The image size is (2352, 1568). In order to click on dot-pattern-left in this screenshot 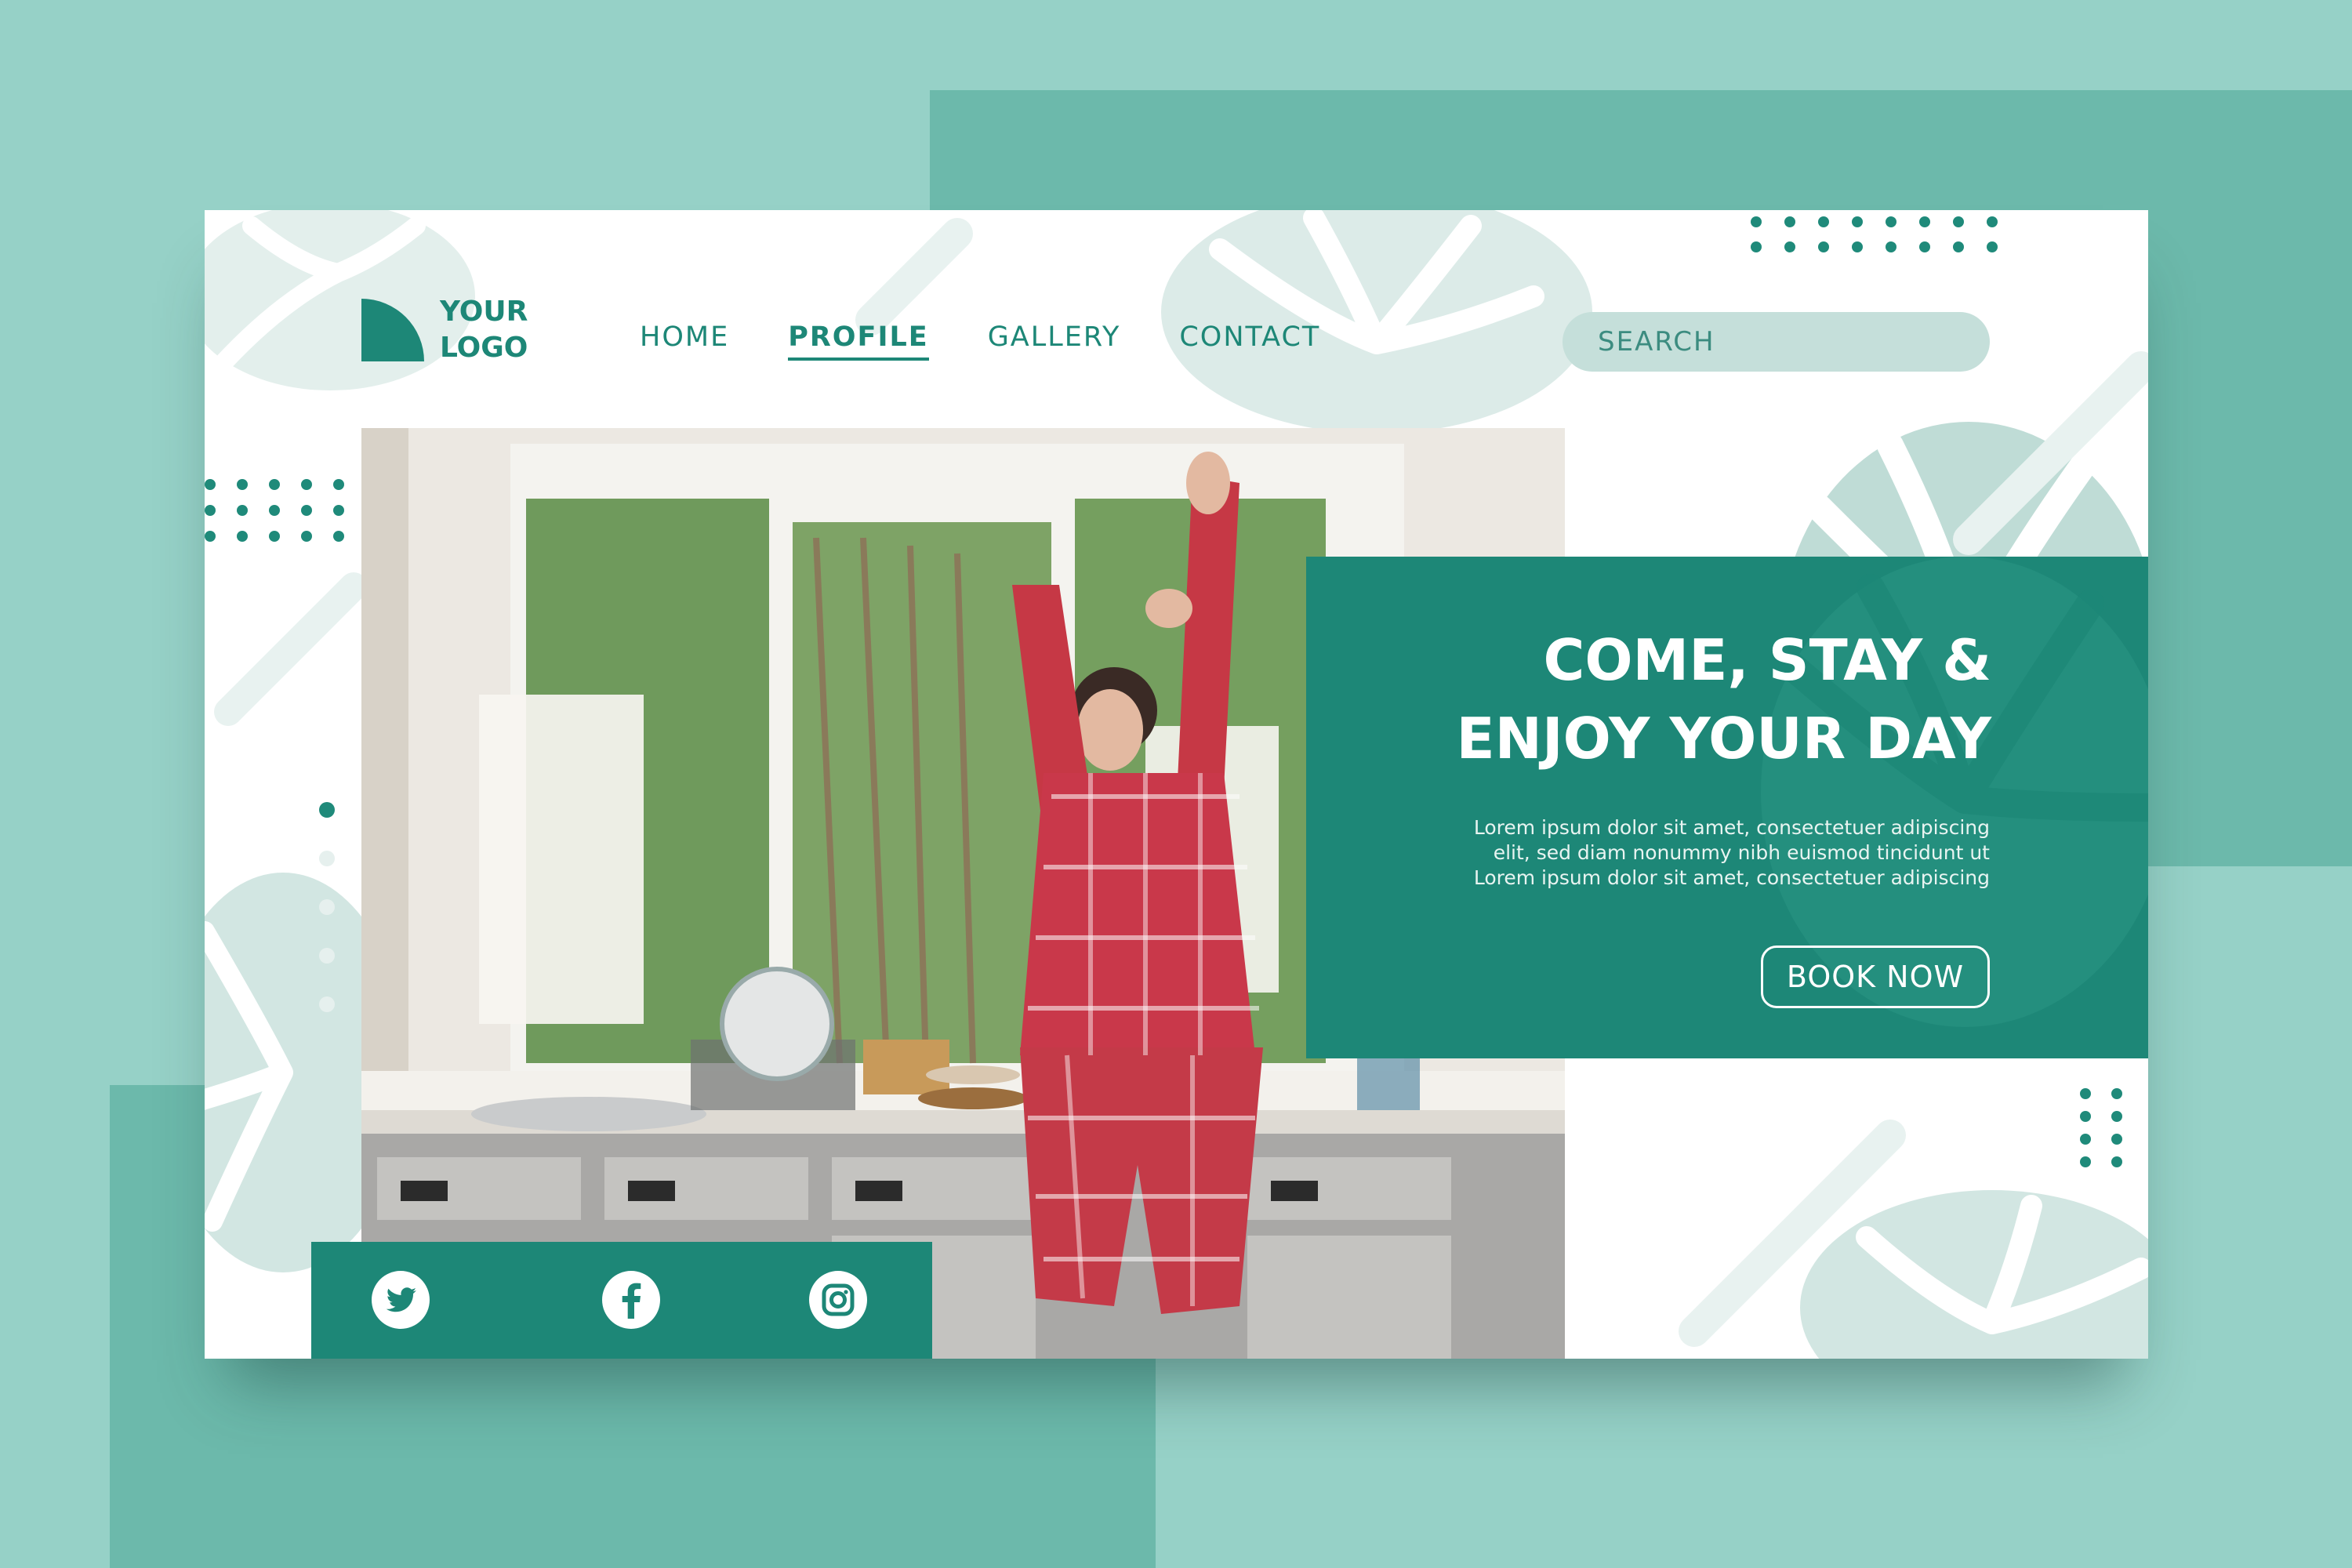, I will do `click(274, 511)`.